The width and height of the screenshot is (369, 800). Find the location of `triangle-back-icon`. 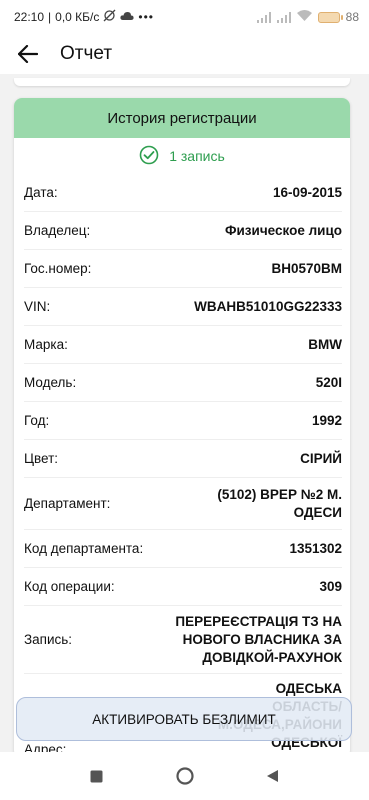

triangle-back-icon is located at coordinates (273, 776).